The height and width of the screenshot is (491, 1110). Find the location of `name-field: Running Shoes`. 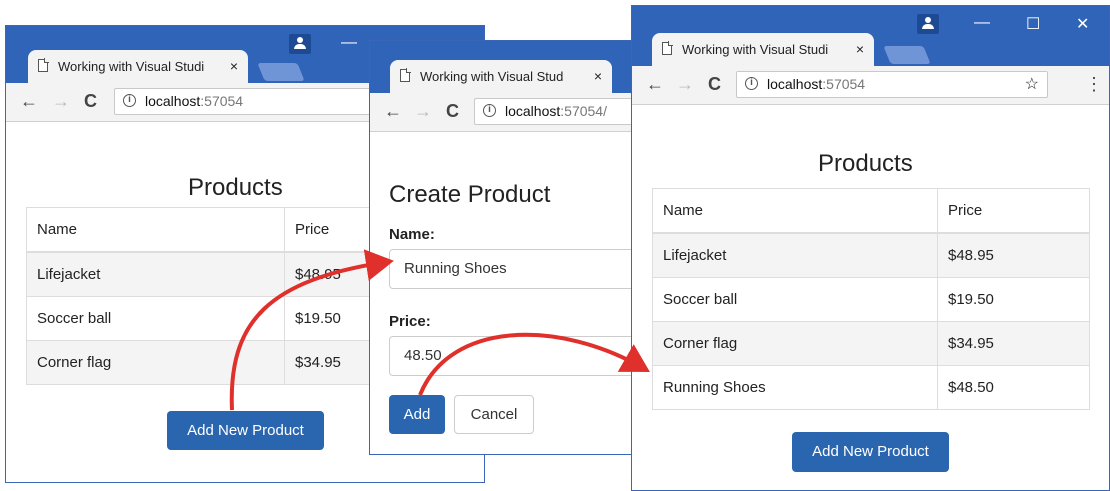

name-field: Running Shoes is located at coordinates (513, 269).